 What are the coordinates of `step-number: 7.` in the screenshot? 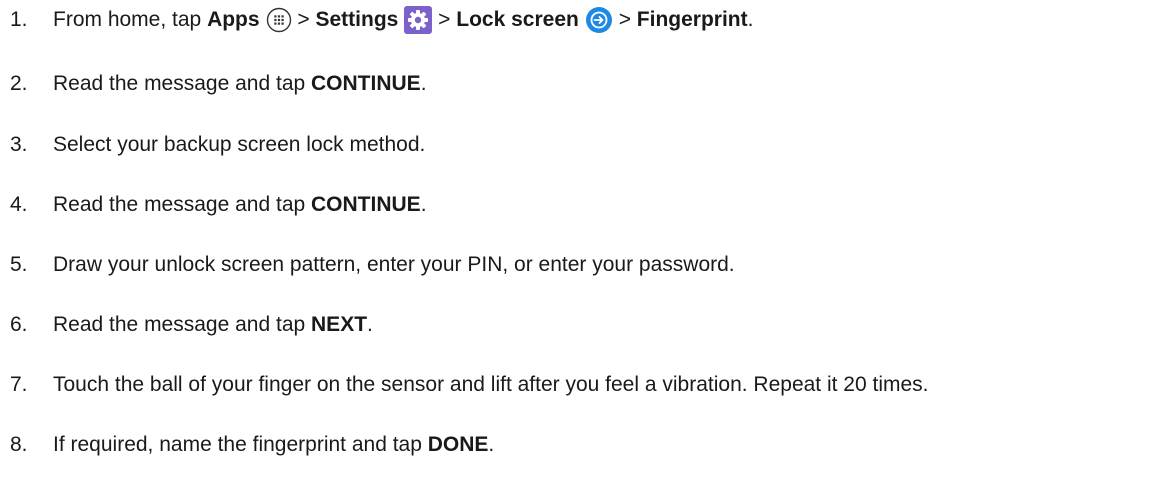 It's located at (19, 384).